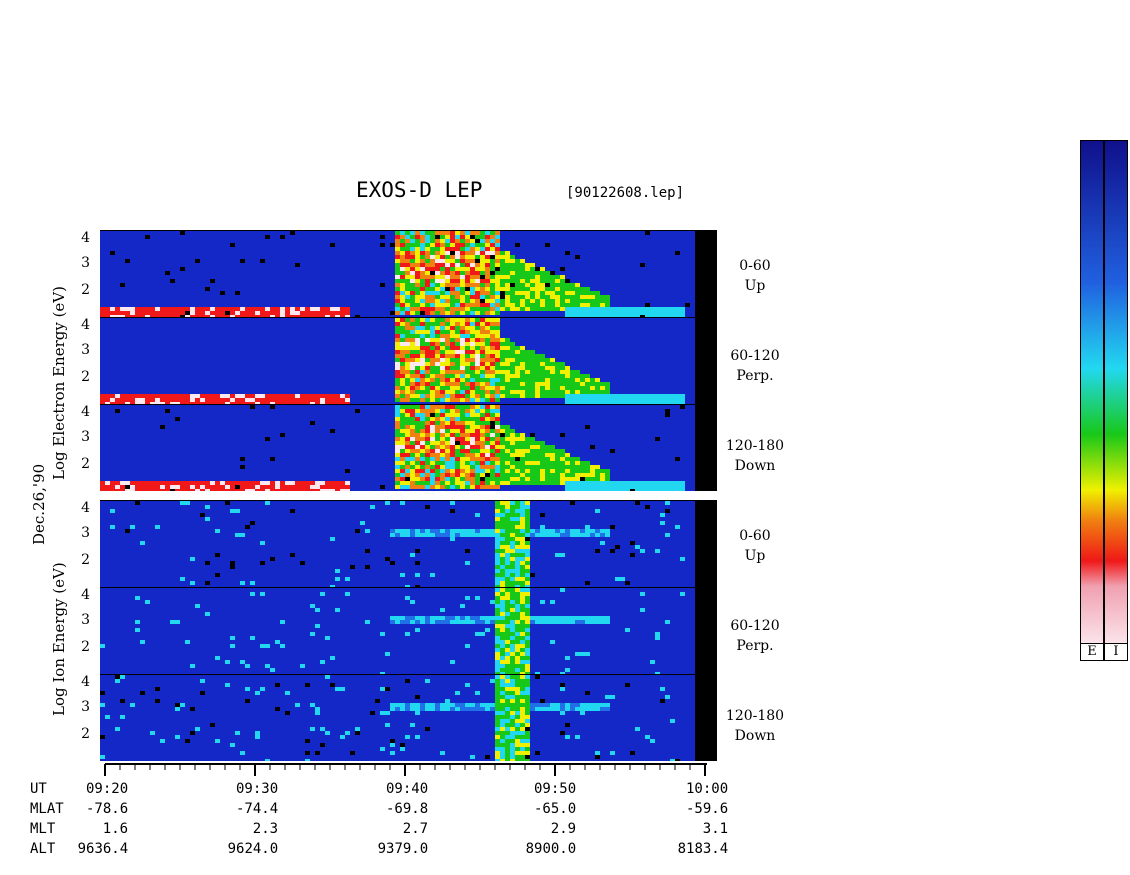 This screenshot has width=1130, height=875. I want to click on ion-log-label: Log, so click(59, 701).